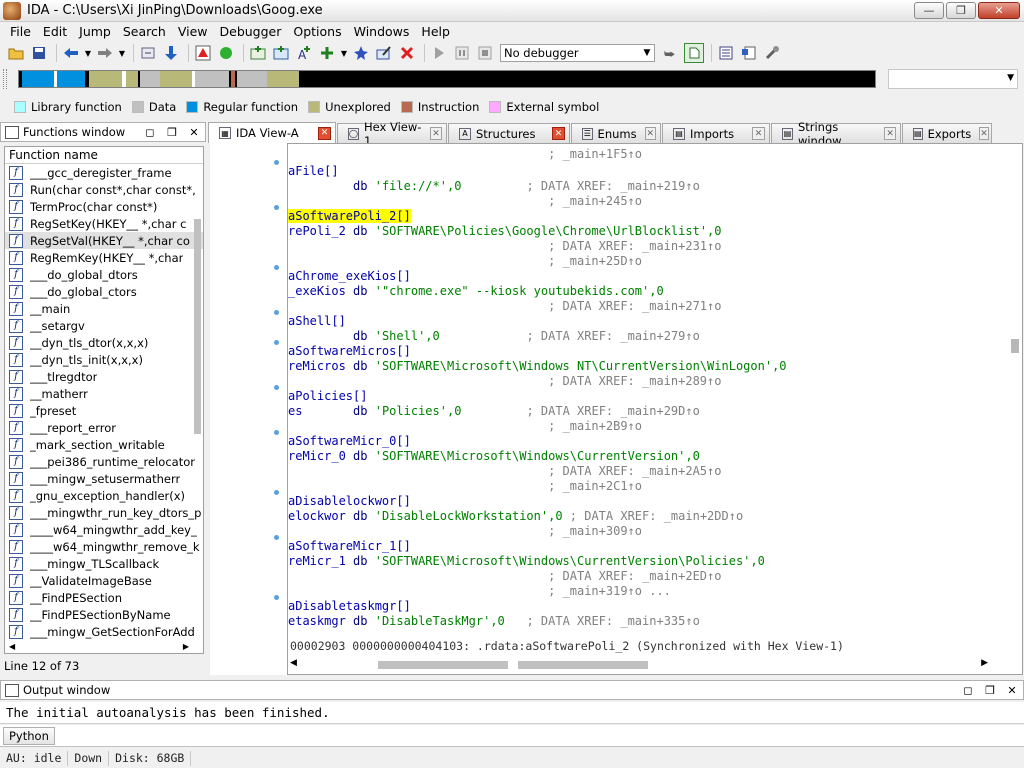 Image resolution: width=1024 pixels, height=768 pixels. I want to click on function-row: f _fpreset, so click(104, 410).